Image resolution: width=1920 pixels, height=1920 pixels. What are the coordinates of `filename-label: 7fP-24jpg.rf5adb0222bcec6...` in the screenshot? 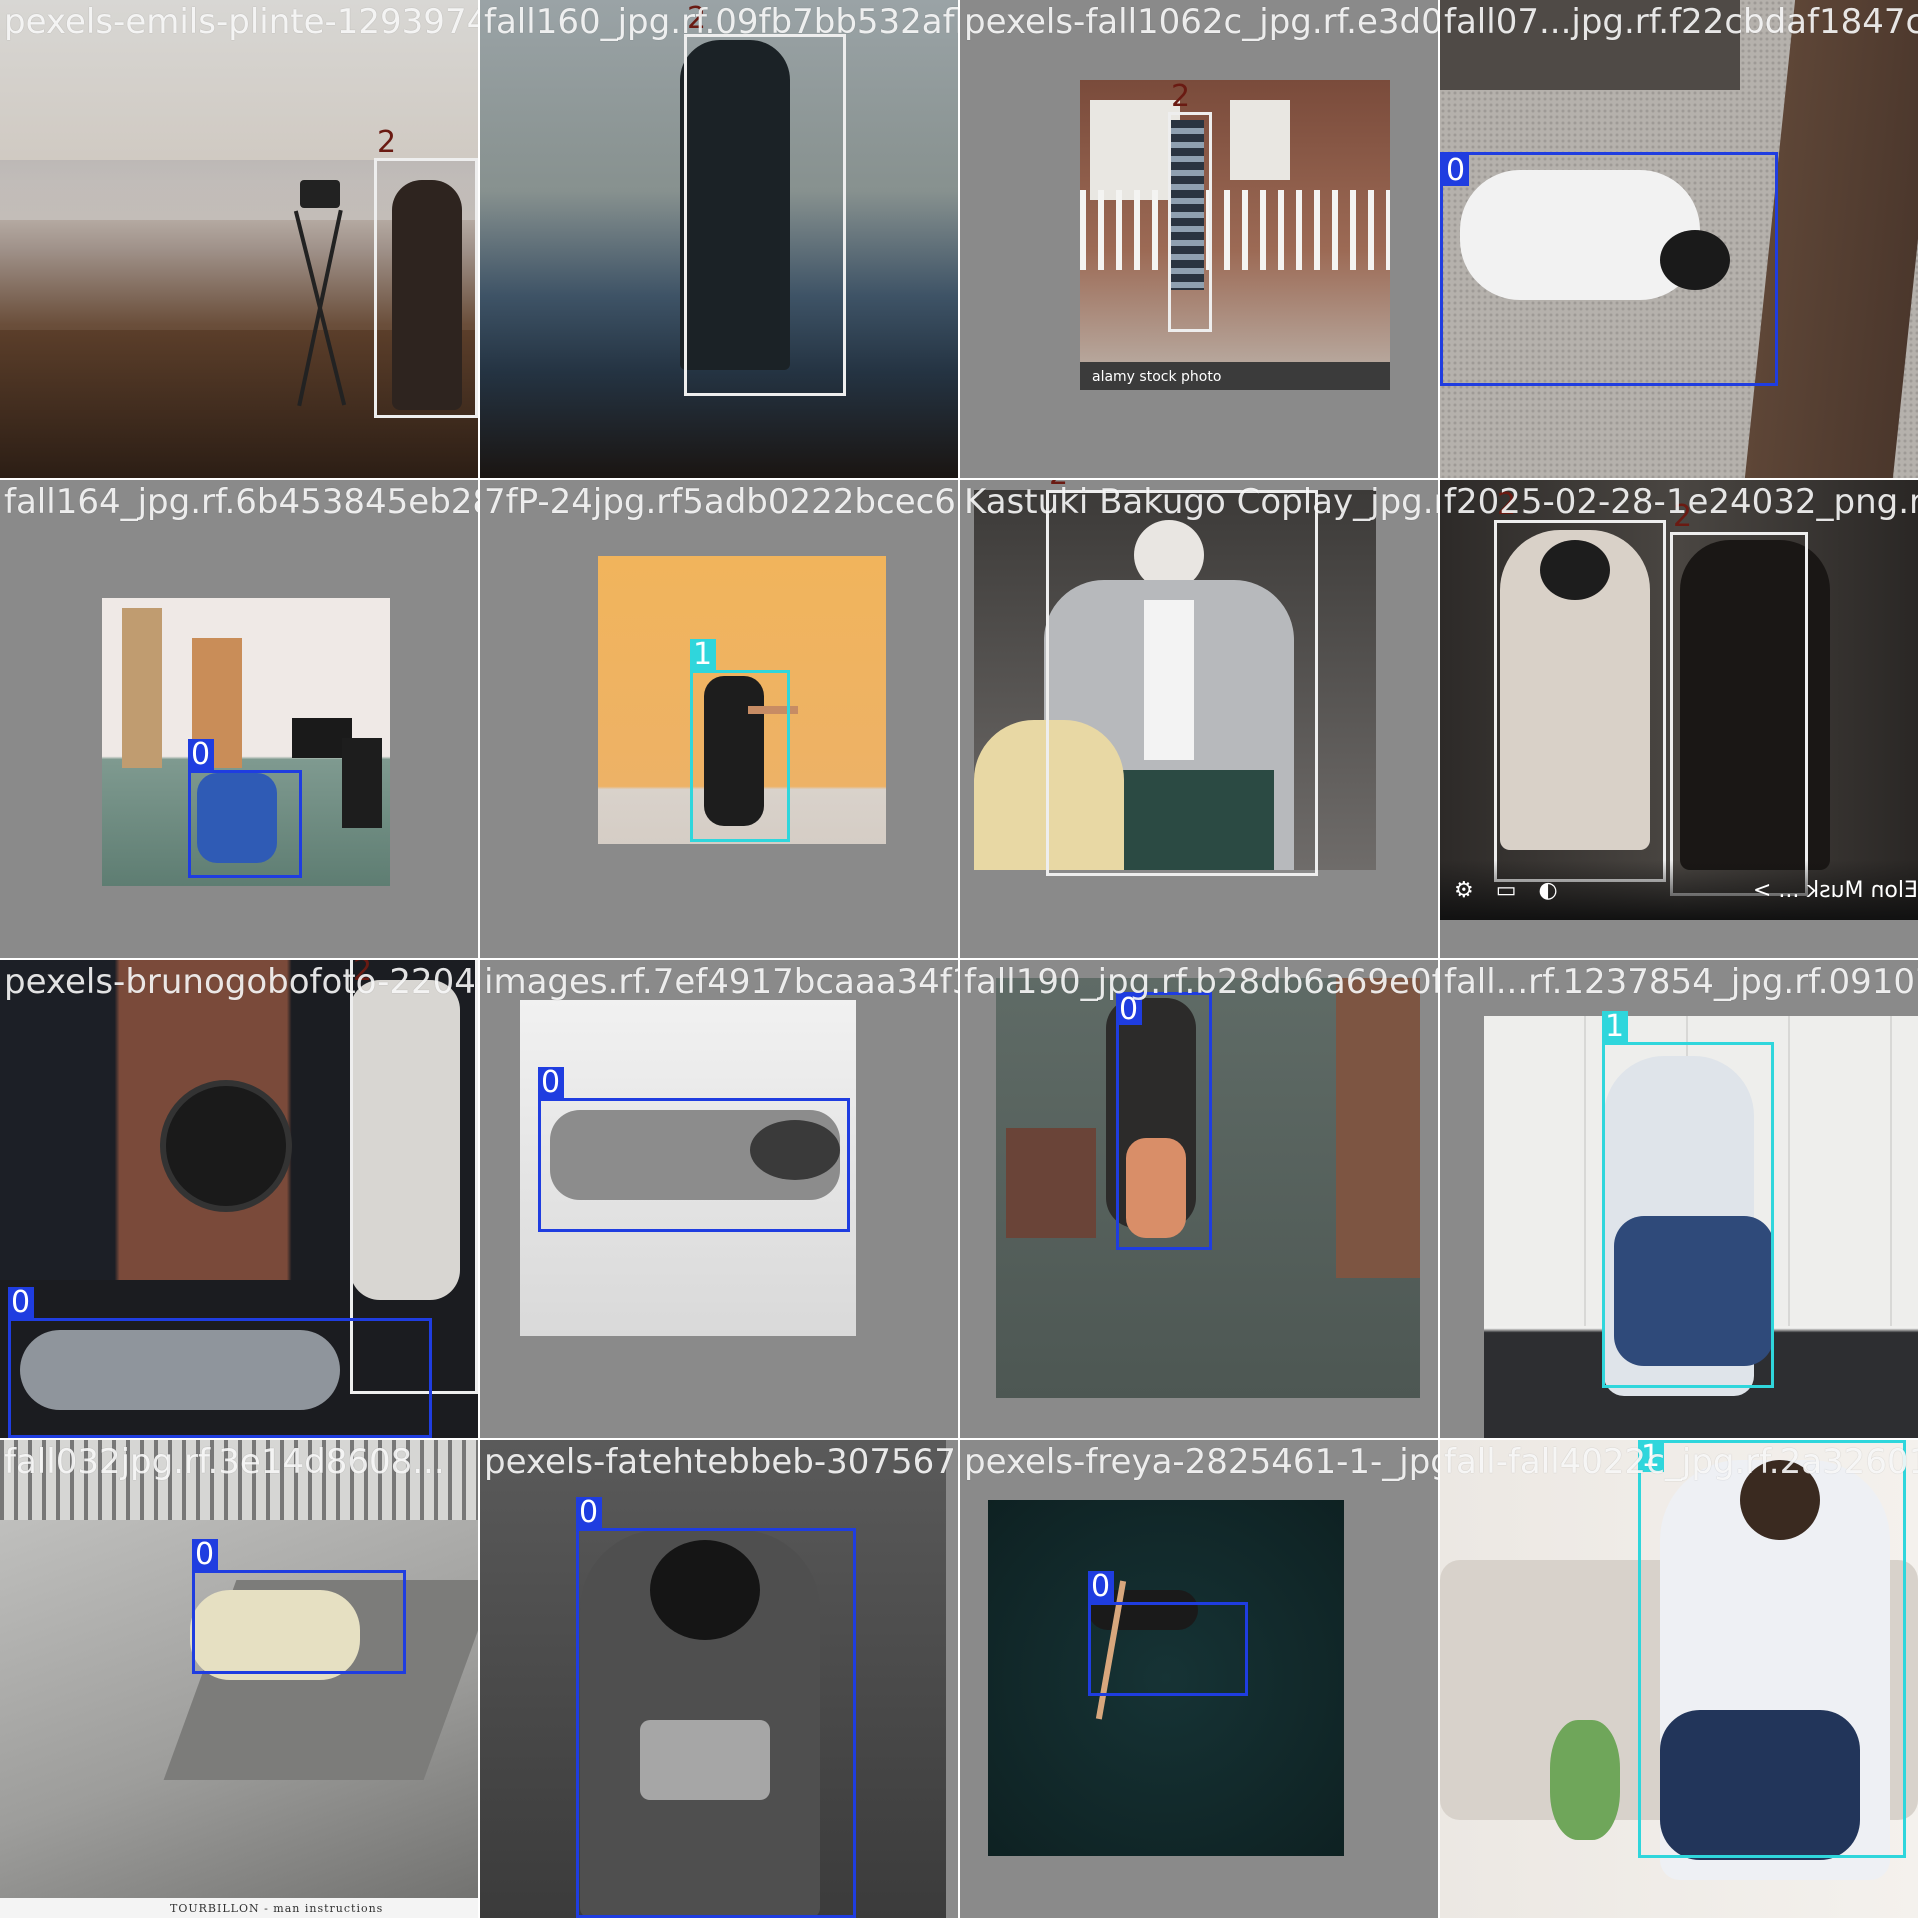 It's located at (721, 502).